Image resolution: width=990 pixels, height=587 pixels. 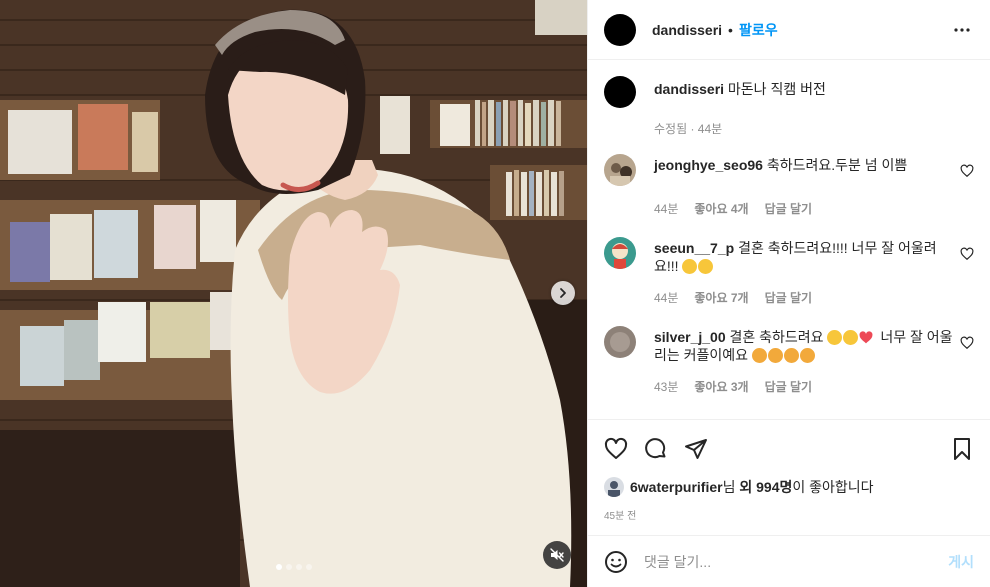 I want to click on post-header: dandisseri • 팔로우, so click(x=789, y=30).